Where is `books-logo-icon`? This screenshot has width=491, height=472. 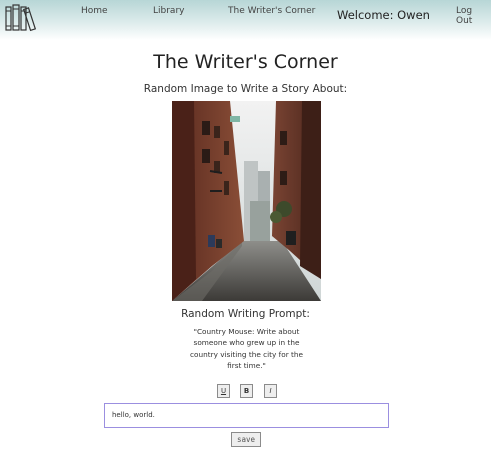
books-logo-icon is located at coordinates (20, 18).